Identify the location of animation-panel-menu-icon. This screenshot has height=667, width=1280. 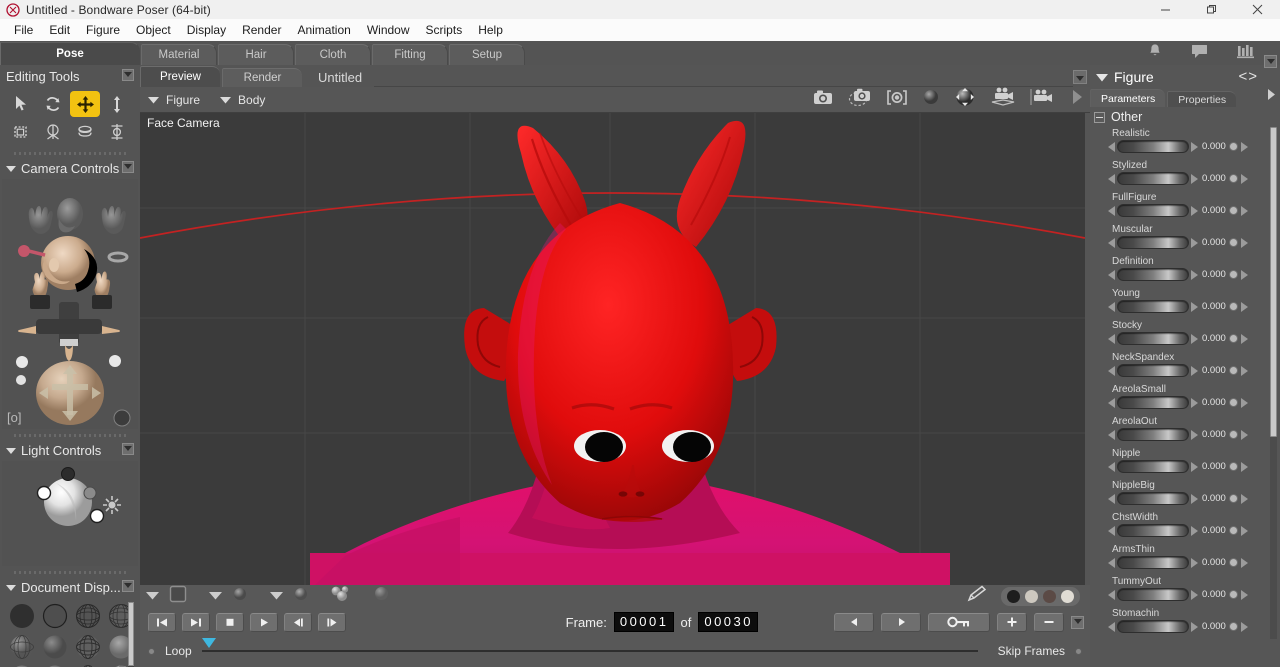
(1077, 622).